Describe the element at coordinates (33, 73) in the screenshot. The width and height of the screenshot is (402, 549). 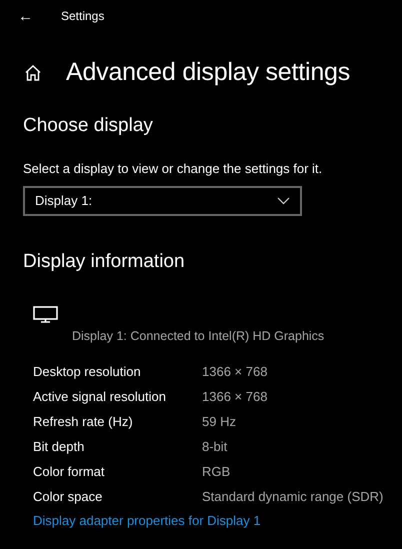
I see `home-icon` at that location.